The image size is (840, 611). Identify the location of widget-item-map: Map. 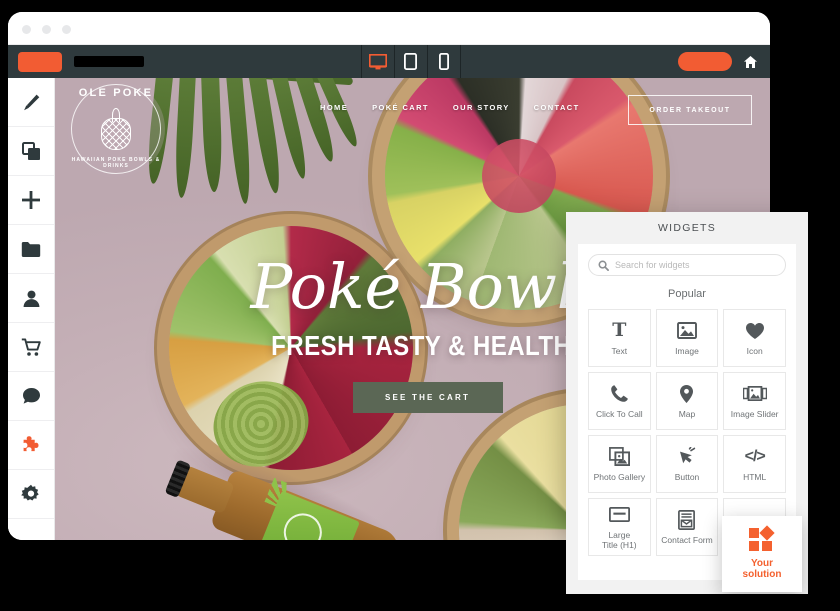
(687, 401).